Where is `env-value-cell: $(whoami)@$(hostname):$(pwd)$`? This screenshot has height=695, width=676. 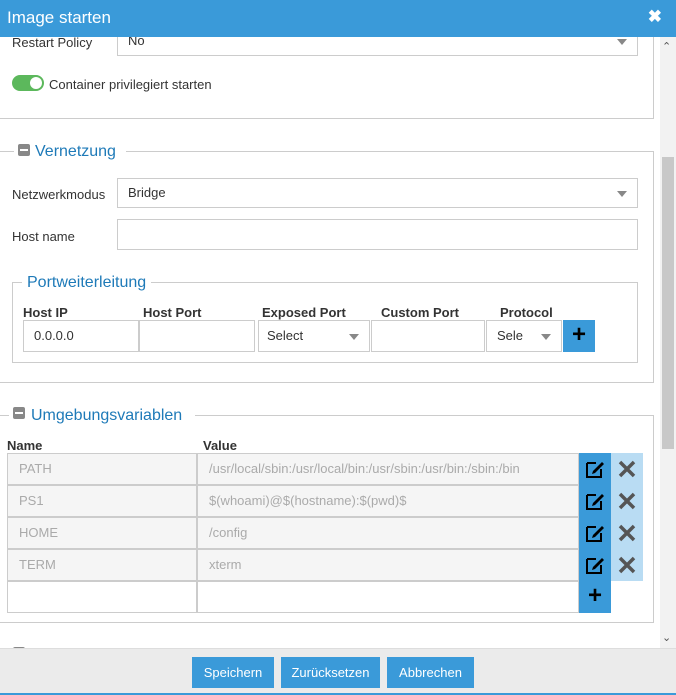 env-value-cell: $(whoami)@$(hostname):$(pwd)$ is located at coordinates (388, 501).